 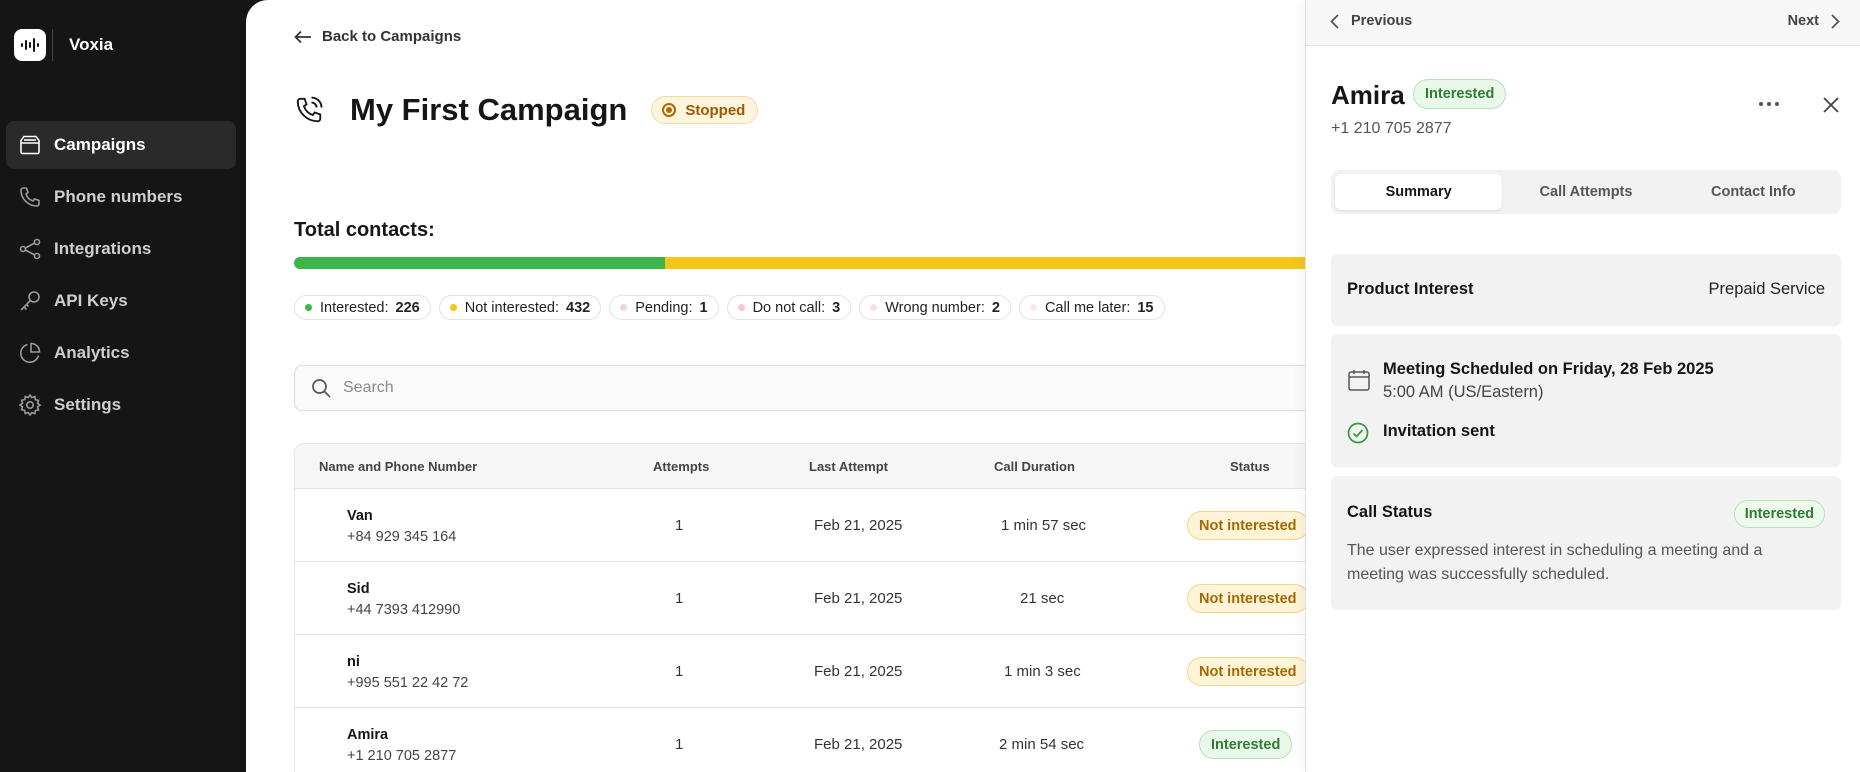 What do you see at coordinates (30, 301) in the screenshot?
I see `key-icon` at bounding box center [30, 301].